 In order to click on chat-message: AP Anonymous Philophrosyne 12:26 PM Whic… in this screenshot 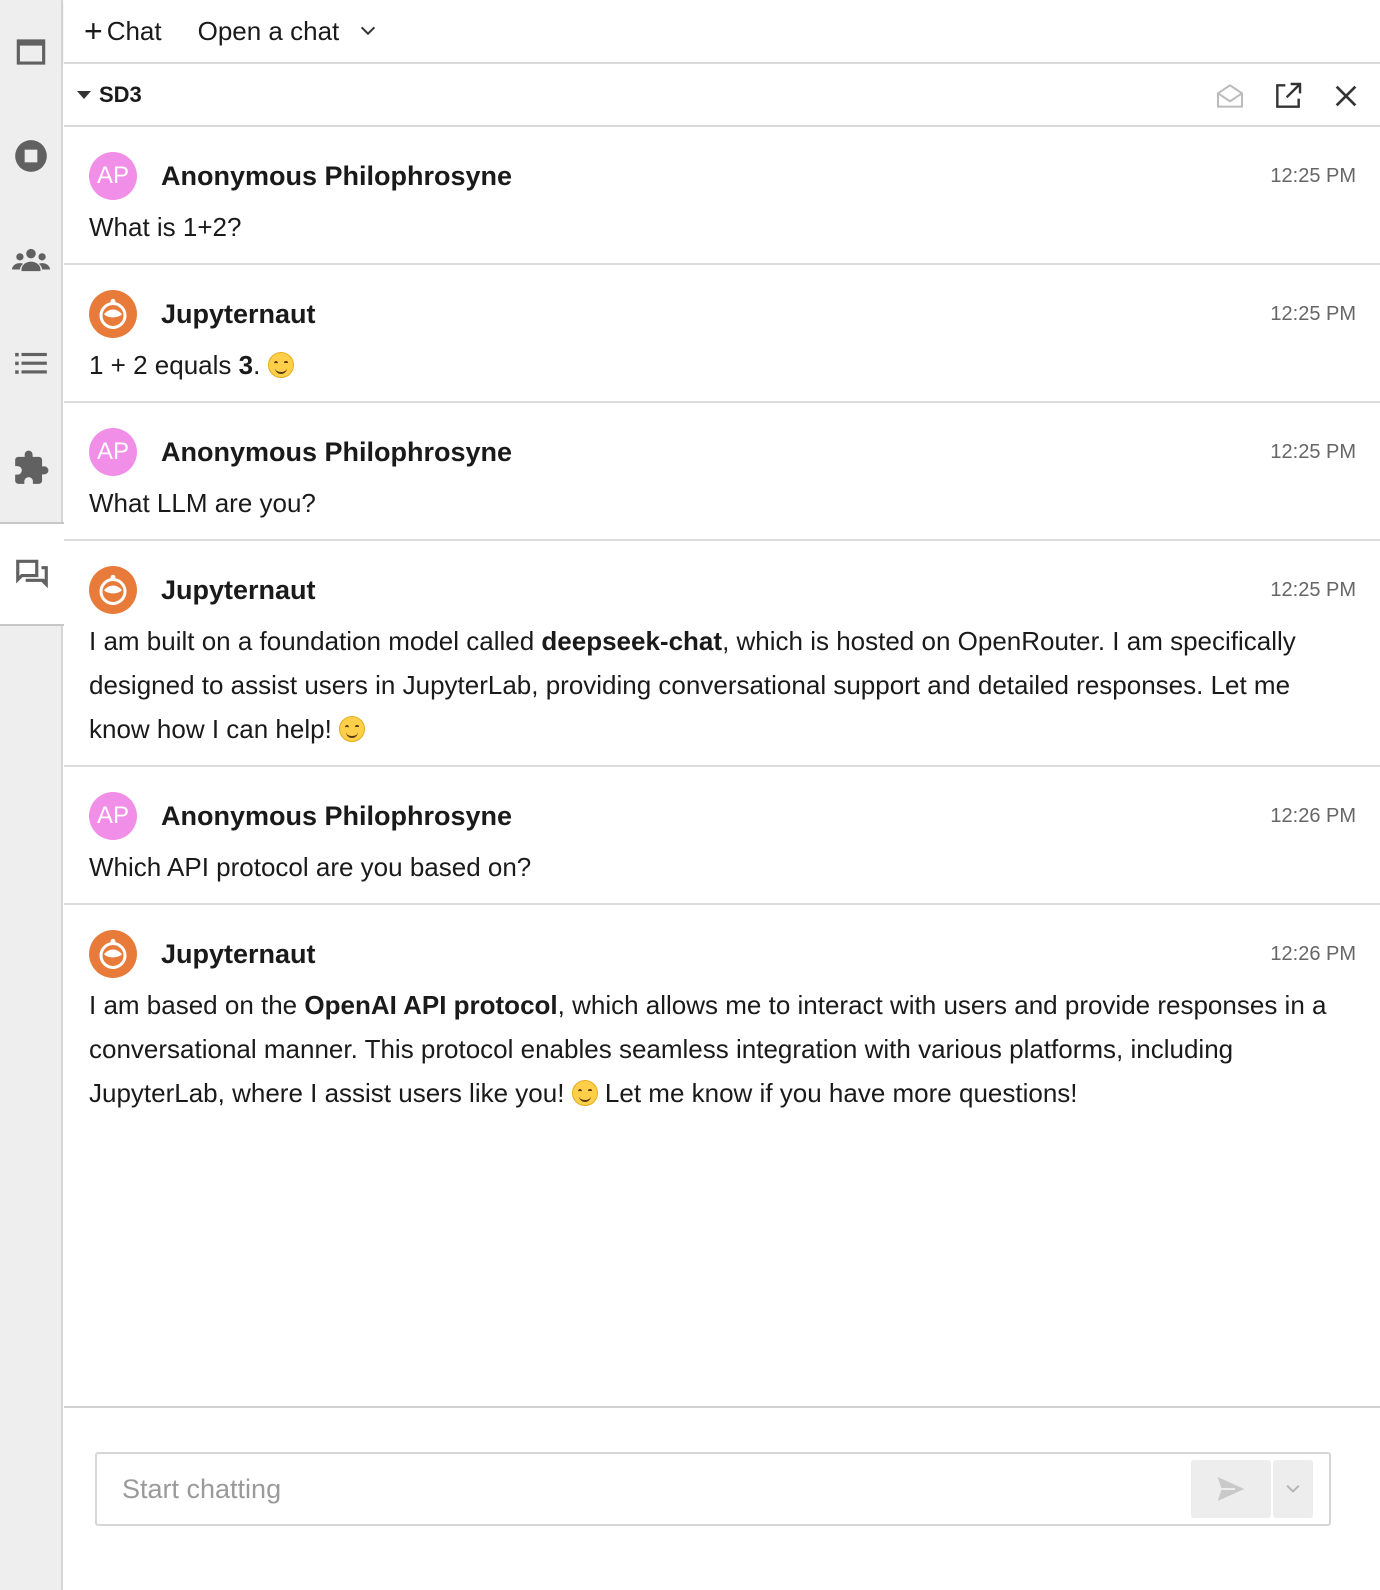, I will do `click(722, 836)`.